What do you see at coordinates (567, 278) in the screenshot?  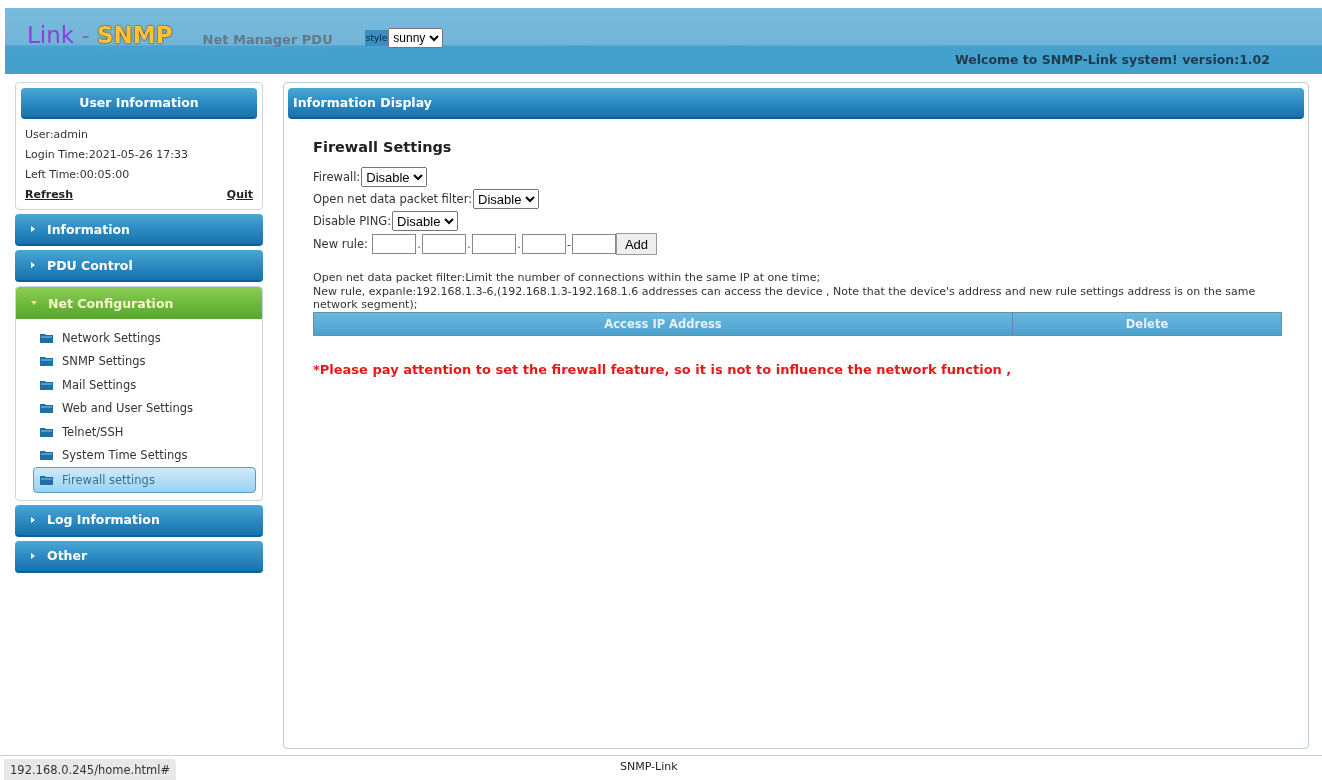 I see `note-text: Open net data packet filter:Limit the number of connections within the same IP at one time;` at bounding box center [567, 278].